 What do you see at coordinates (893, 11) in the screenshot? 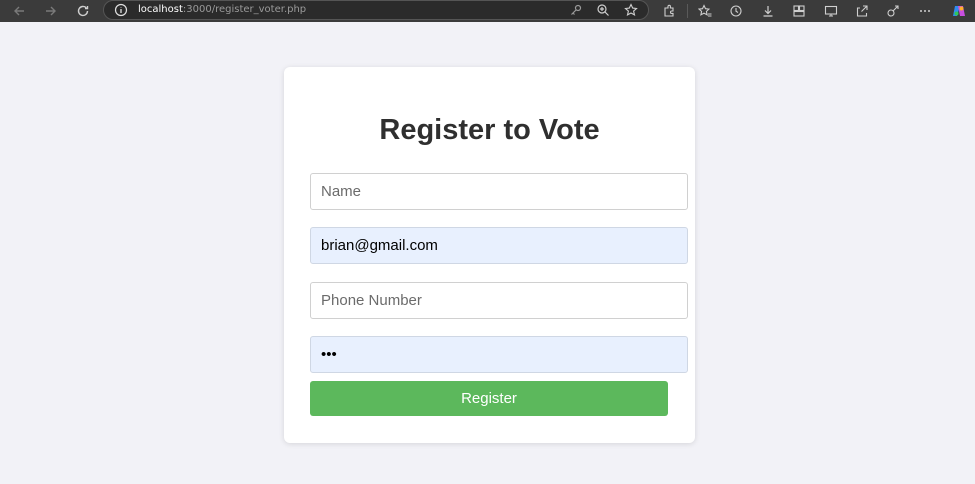
I see `performance-icon` at bounding box center [893, 11].